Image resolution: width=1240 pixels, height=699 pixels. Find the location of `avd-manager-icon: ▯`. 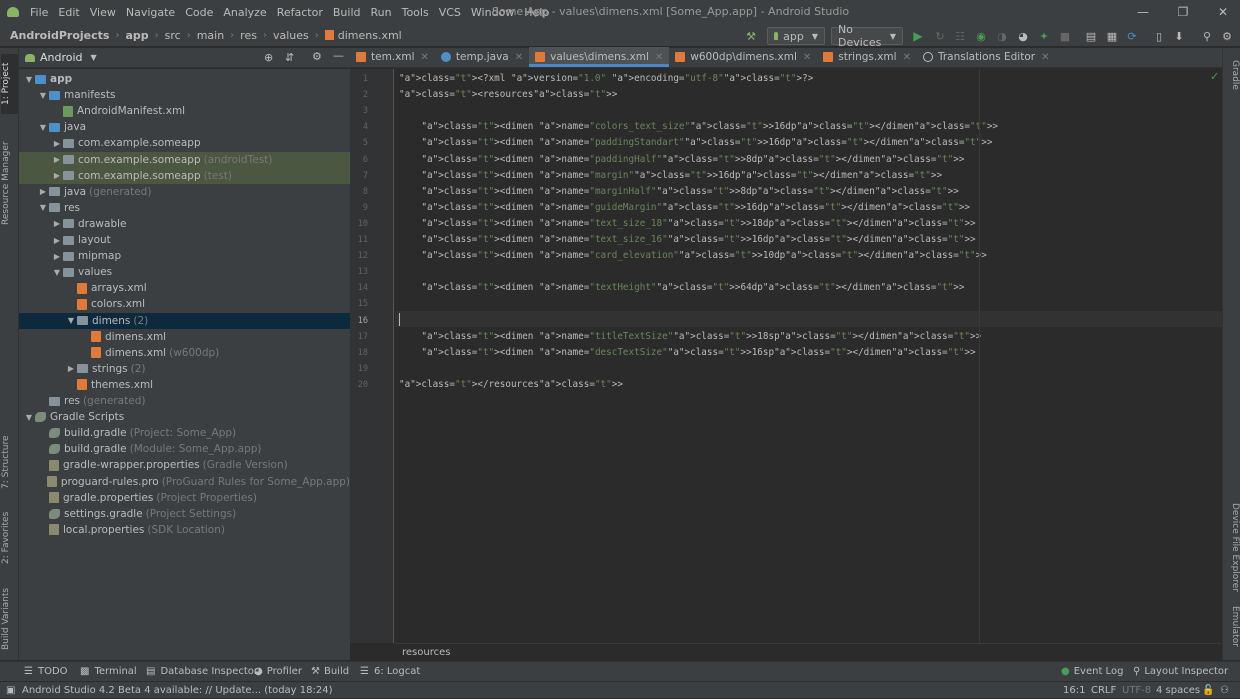

avd-manager-icon: ▯ is located at coordinates (1159, 36).